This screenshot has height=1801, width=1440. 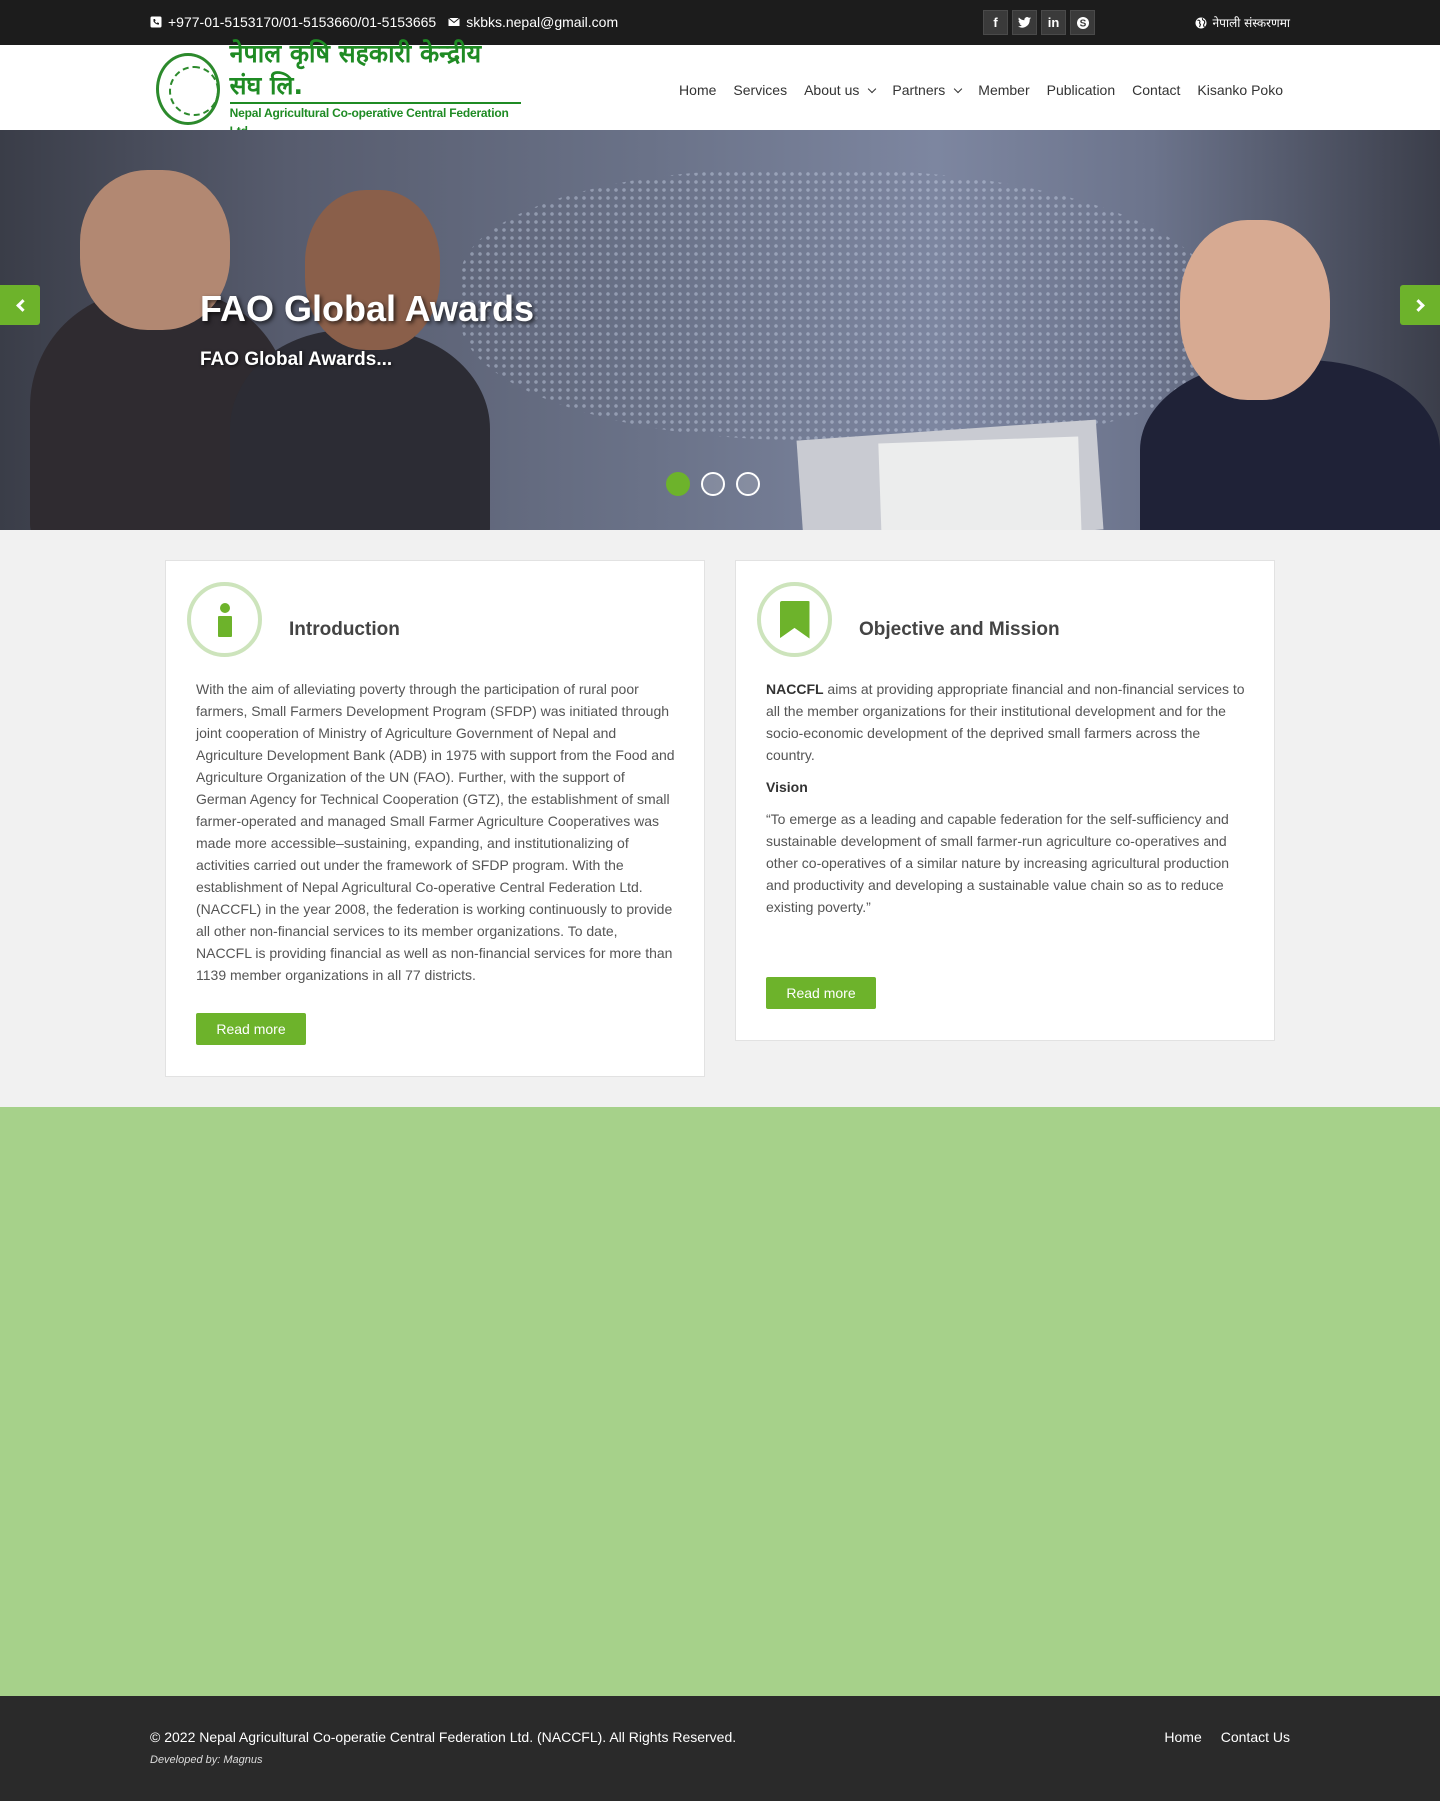 I want to click on nav-member: Member, so click(x=1003, y=90).